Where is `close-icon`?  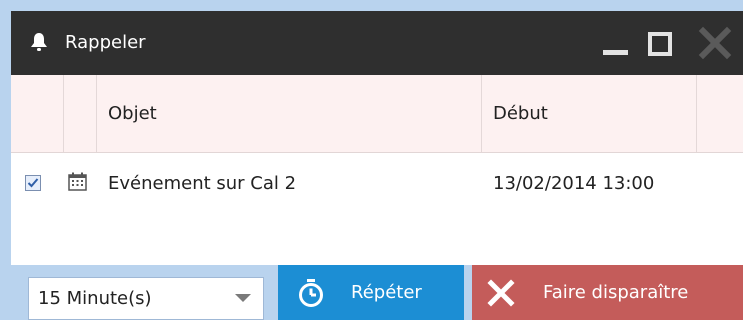
close-icon is located at coordinates (715, 43).